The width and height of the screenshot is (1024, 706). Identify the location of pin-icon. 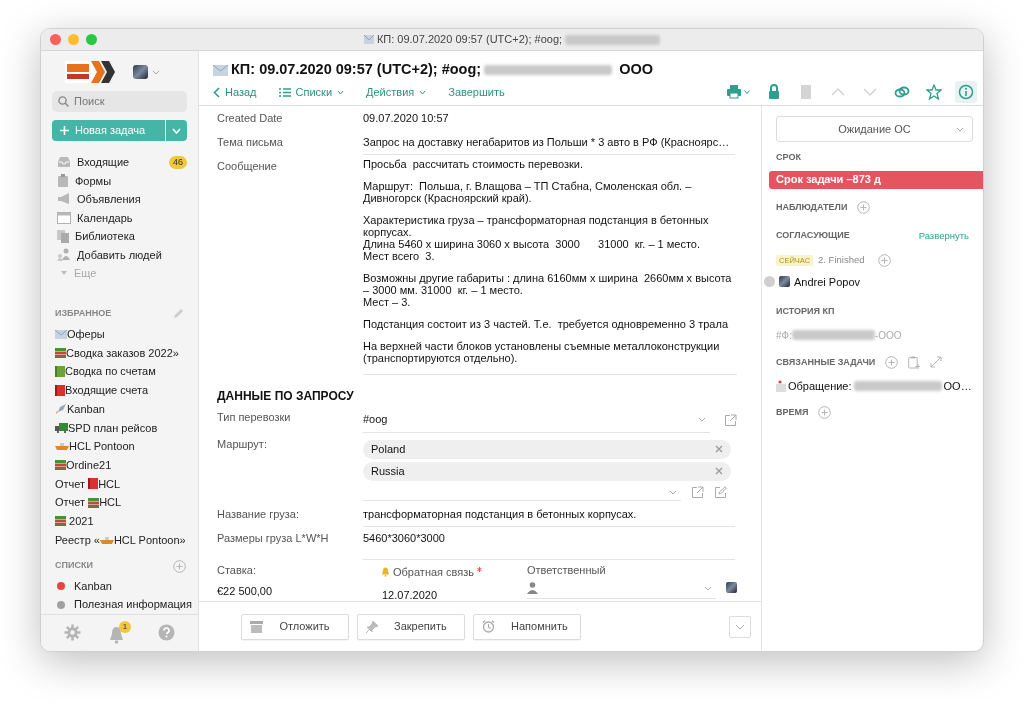
(372, 626).